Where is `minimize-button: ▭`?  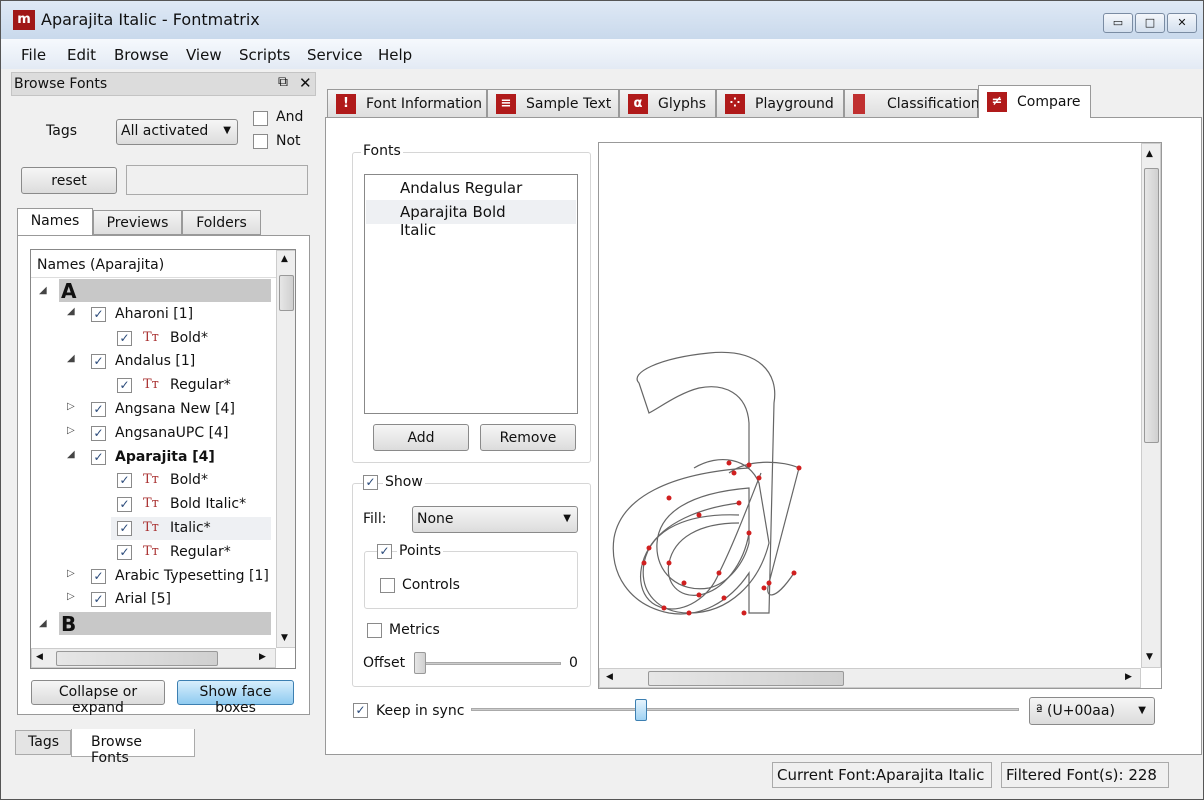
minimize-button: ▭ is located at coordinates (1118, 23).